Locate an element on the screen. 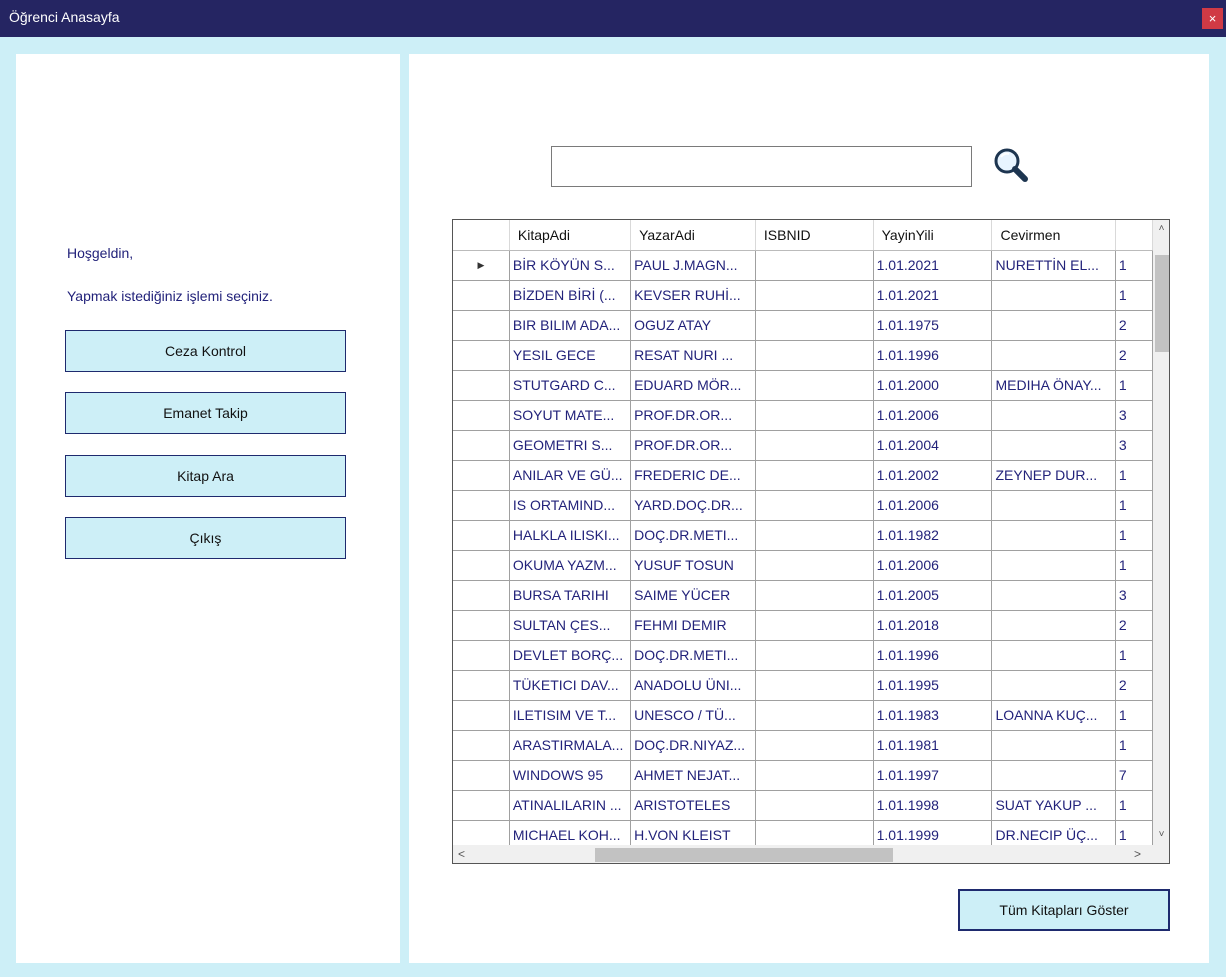  cikis-button: Çıkış is located at coordinates (205, 538).